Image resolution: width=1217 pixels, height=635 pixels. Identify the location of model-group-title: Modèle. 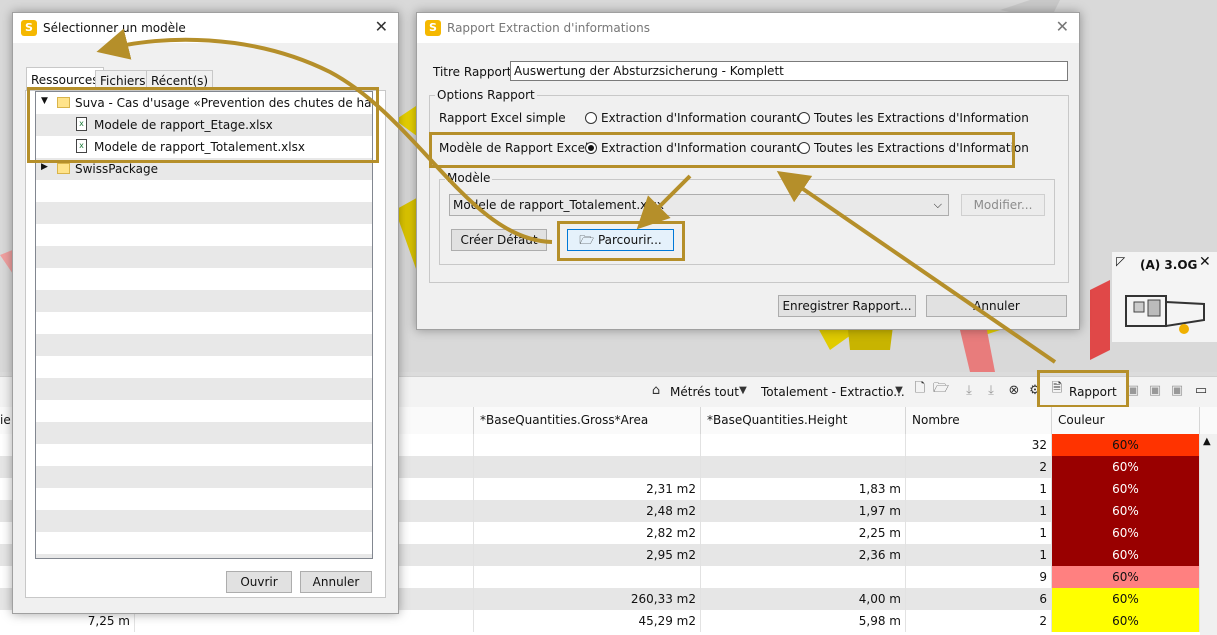
(469, 178).